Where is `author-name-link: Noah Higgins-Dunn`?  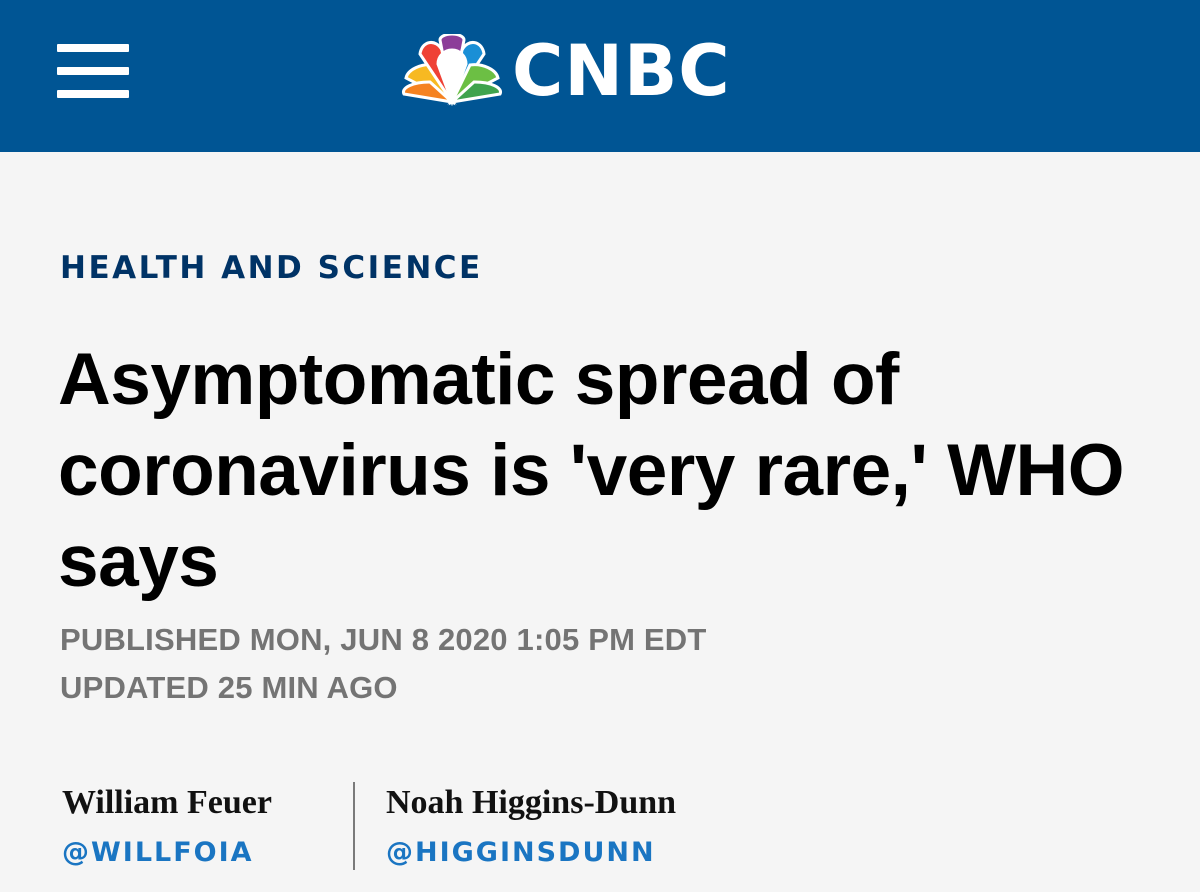
author-name-link: Noah Higgins-Dunn is located at coordinates (531, 803).